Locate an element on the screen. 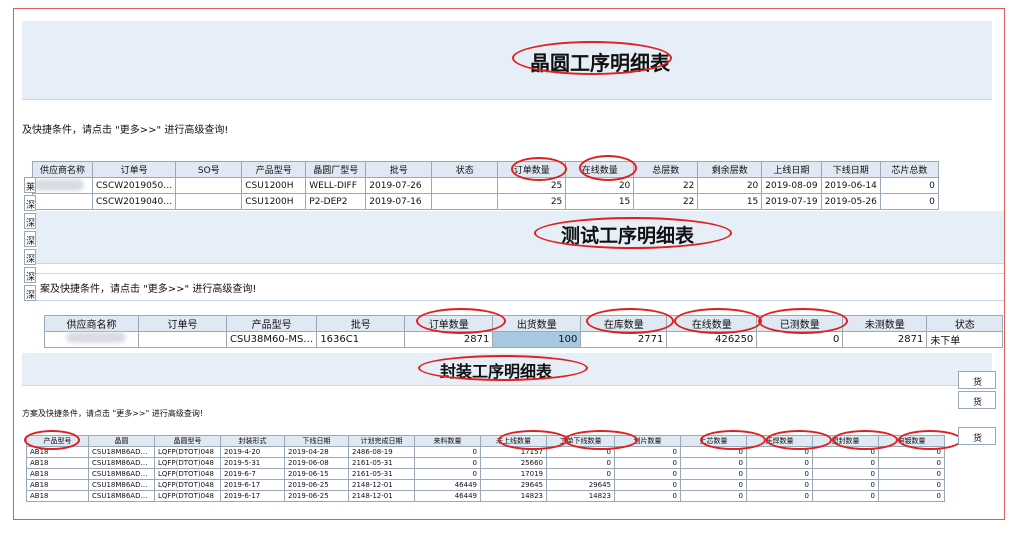  wafer-cell: 2019-08-09 is located at coordinates (791, 185).